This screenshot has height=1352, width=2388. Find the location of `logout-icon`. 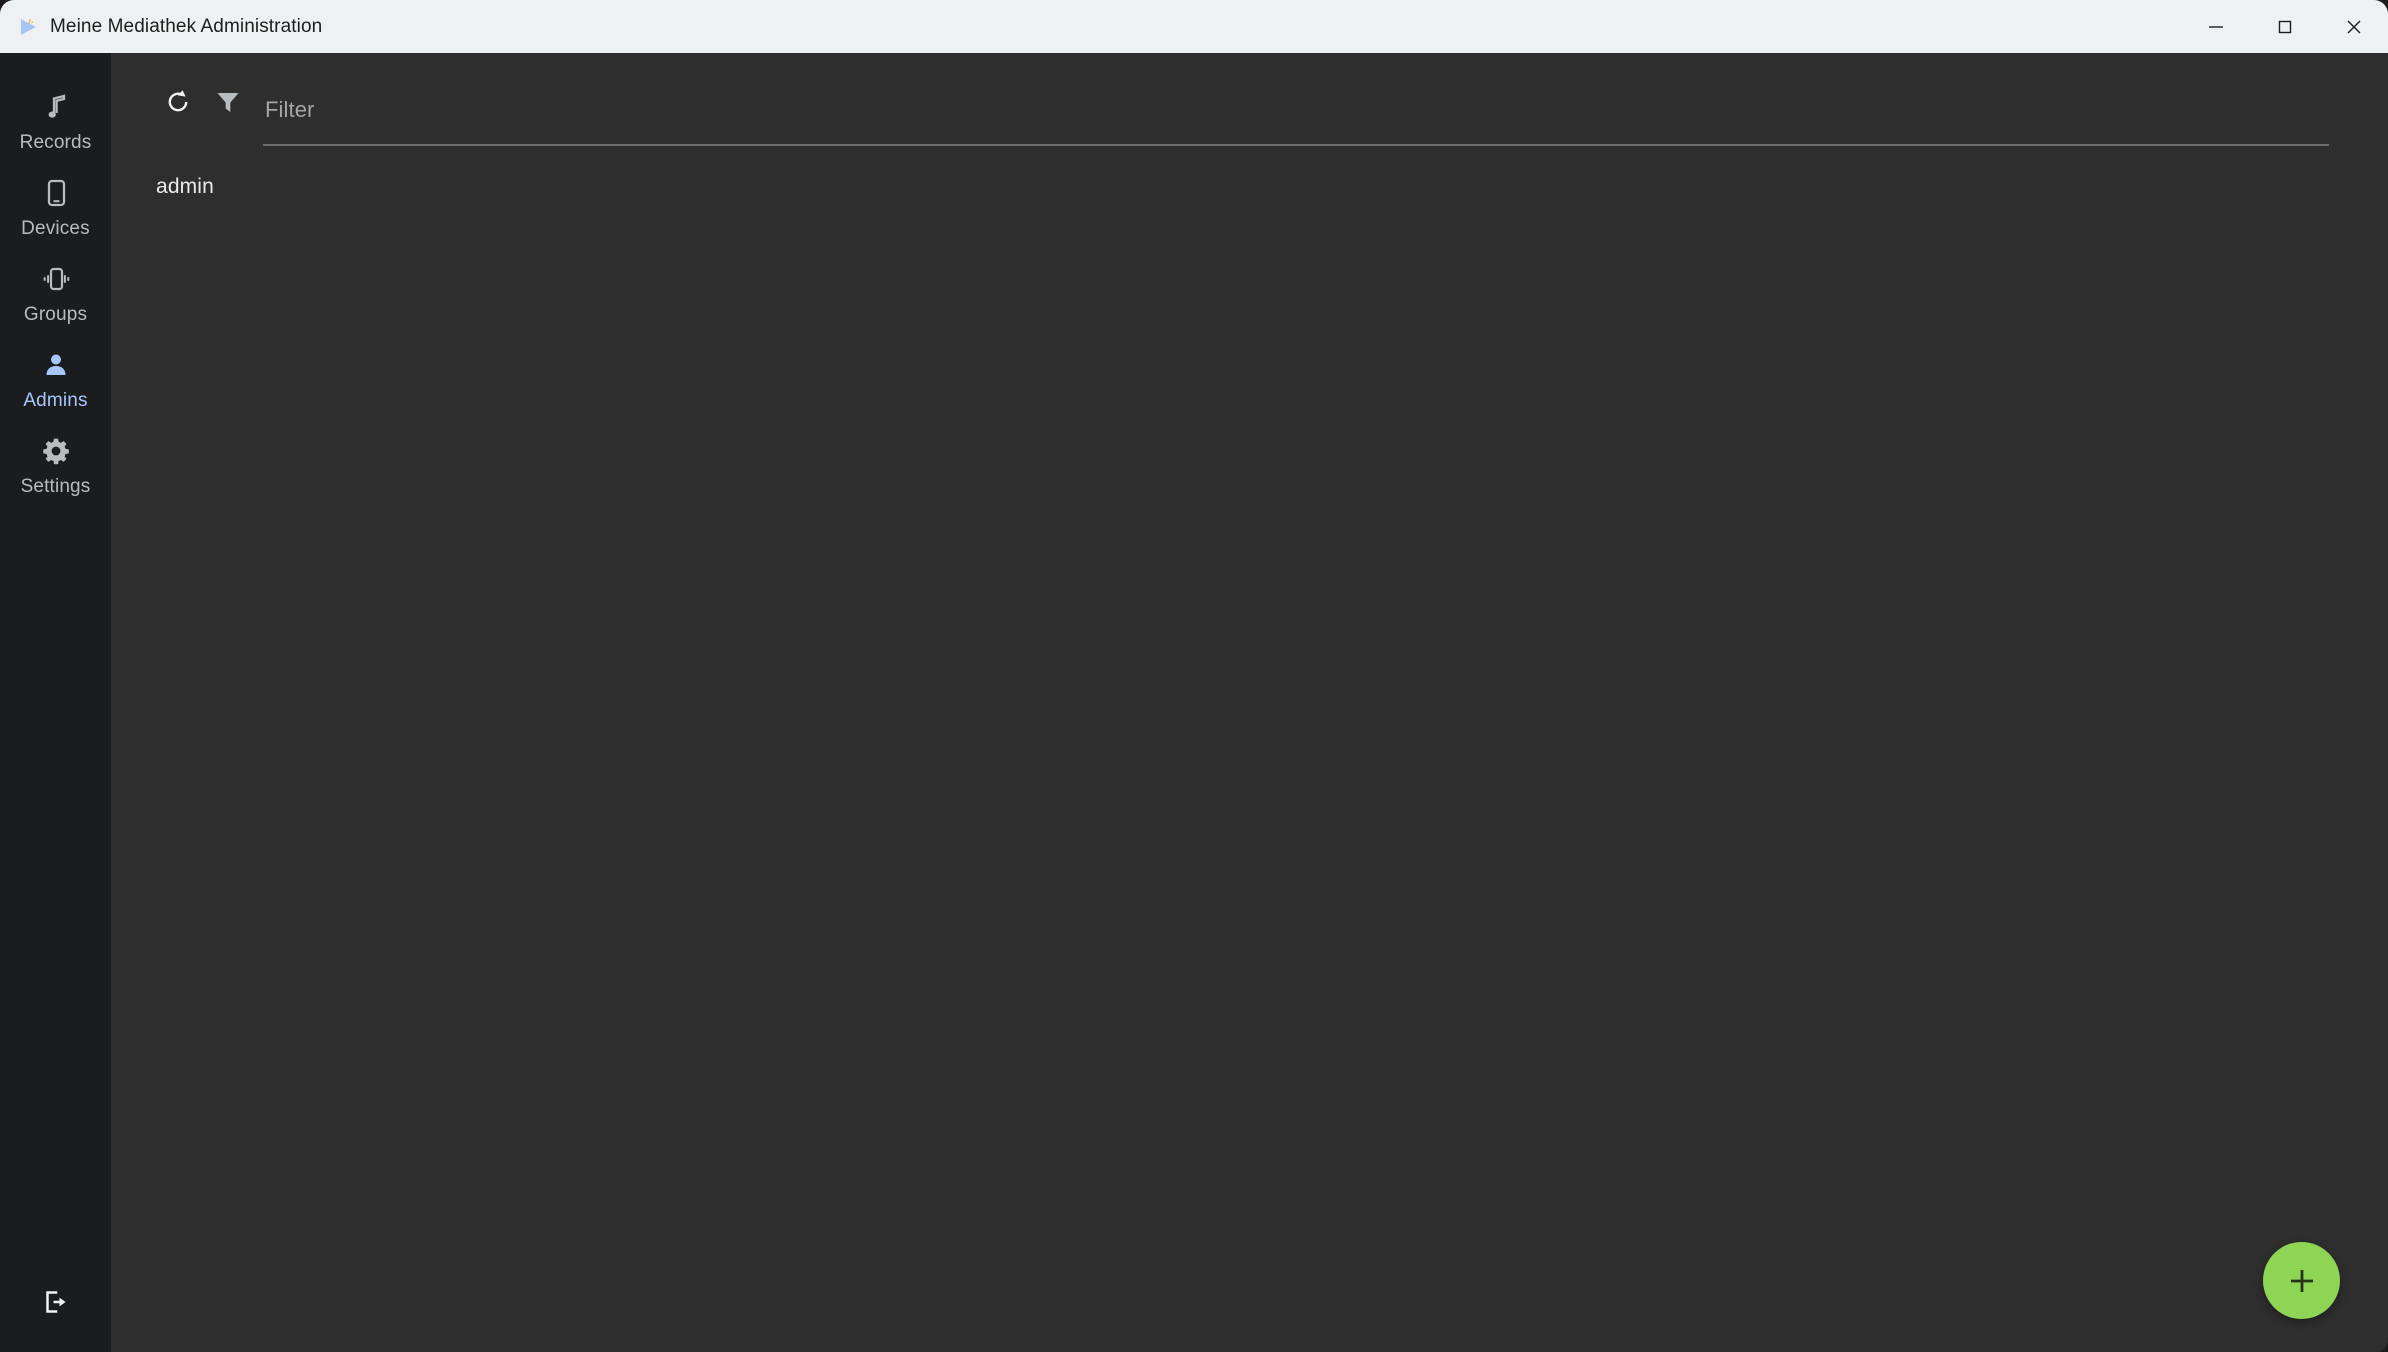

logout-icon is located at coordinates (56, 1302).